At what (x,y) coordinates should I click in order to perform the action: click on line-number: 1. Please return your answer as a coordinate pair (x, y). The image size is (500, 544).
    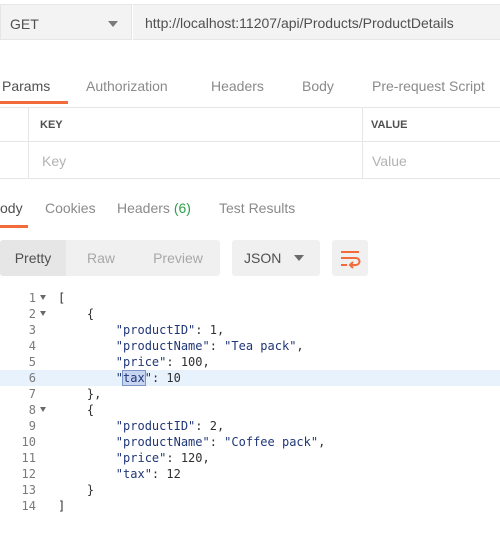
    Looking at the image, I should click on (32, 298).